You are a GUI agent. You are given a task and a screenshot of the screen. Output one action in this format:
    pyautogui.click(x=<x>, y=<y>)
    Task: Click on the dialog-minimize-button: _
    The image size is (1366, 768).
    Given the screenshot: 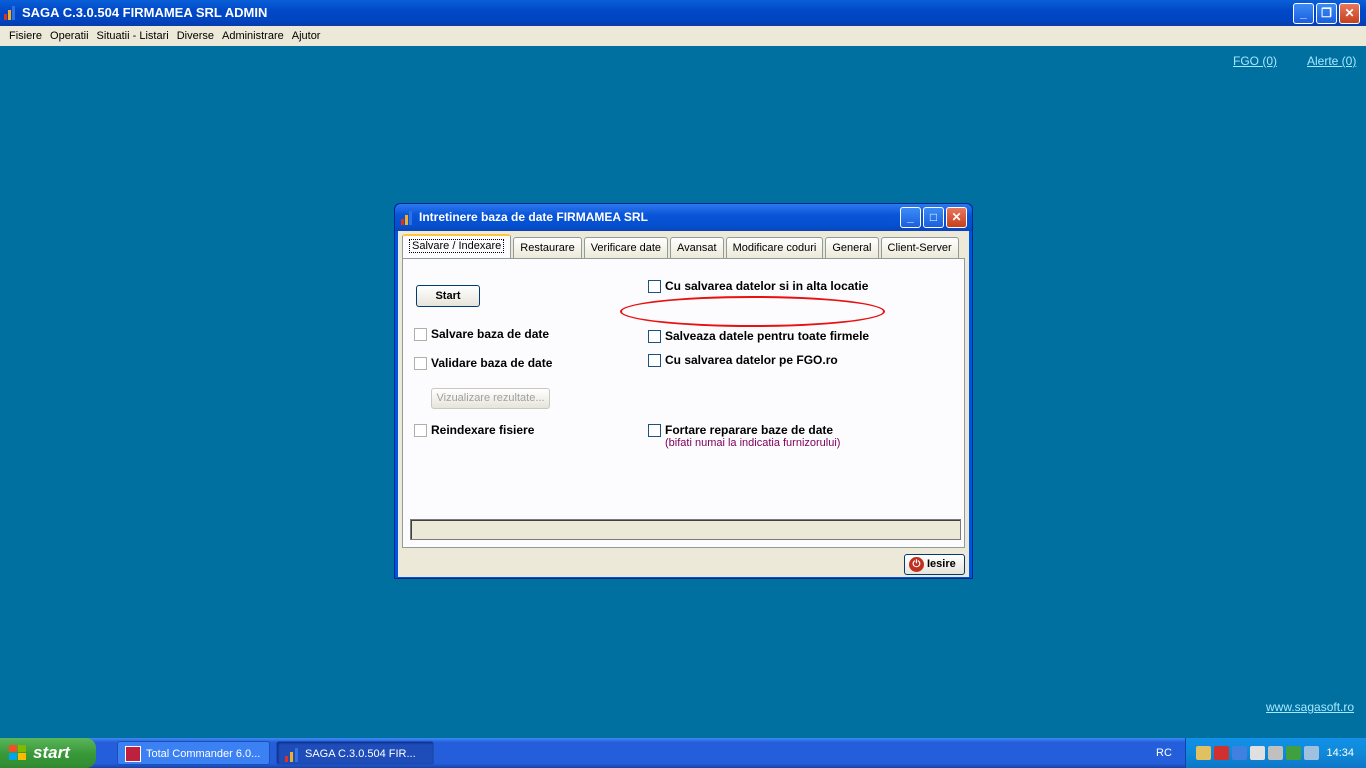 What is the action you would take?
    pyautogui.click(x=910, y=217)
    